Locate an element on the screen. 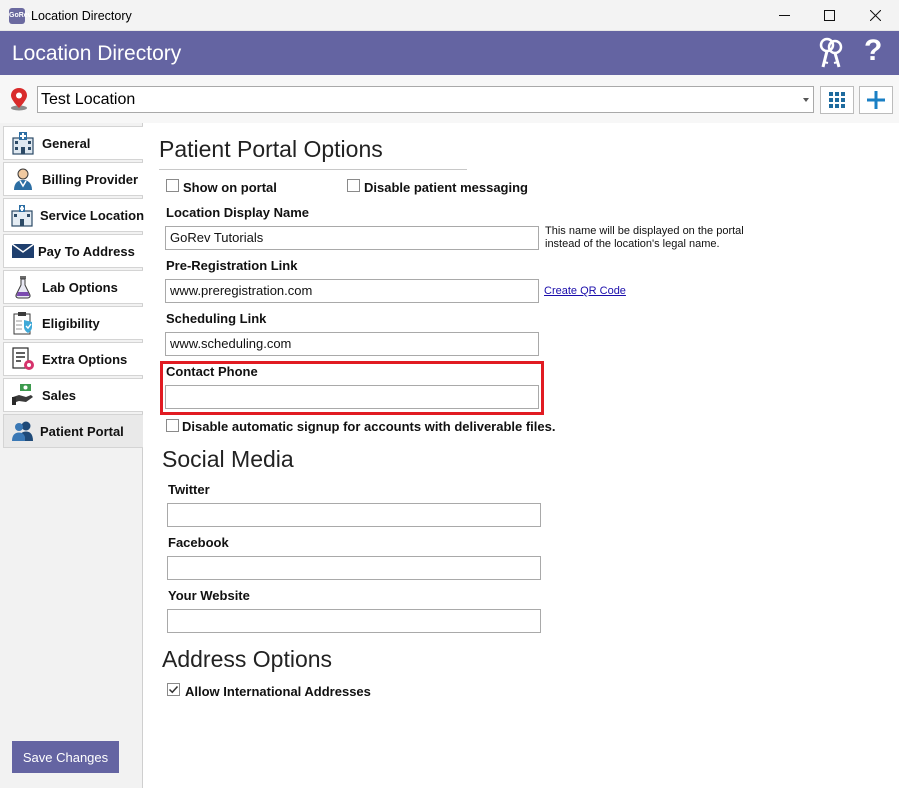 The width and height of the screenshot is (899, 788). maximize-icon is located at coordinates (829, 15).